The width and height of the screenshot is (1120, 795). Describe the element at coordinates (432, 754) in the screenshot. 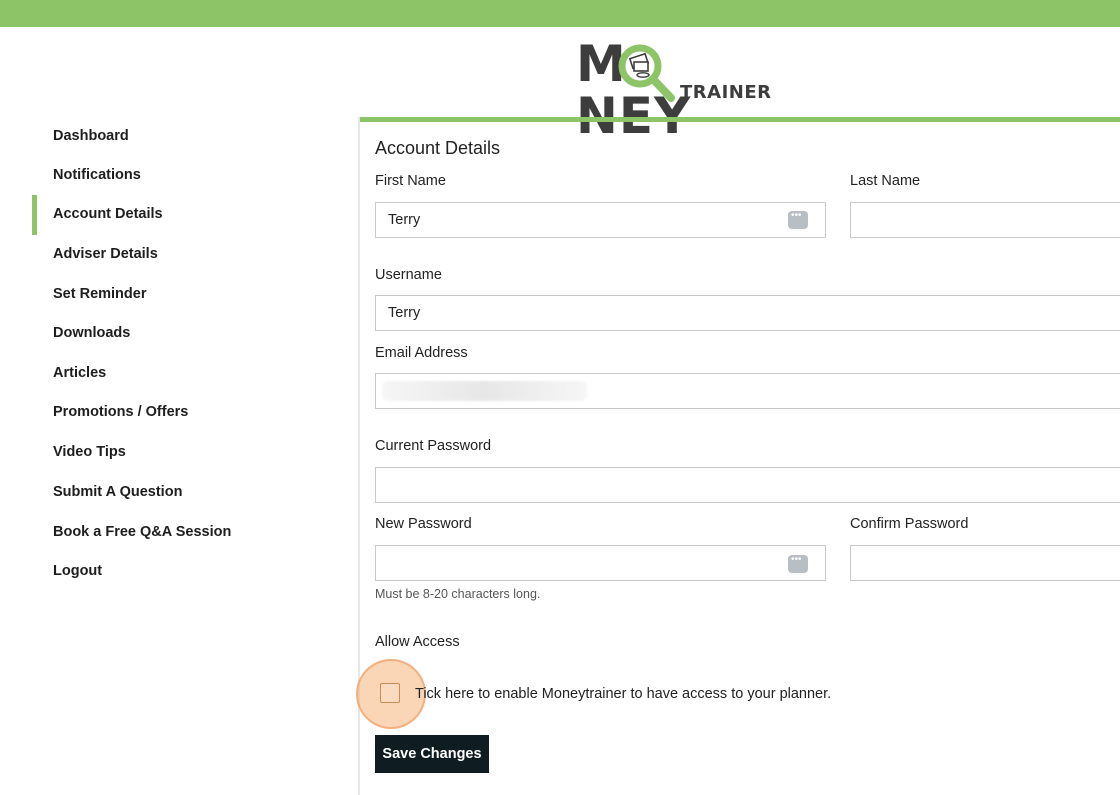

I see `save-changes-button: Save Changes` at that location.